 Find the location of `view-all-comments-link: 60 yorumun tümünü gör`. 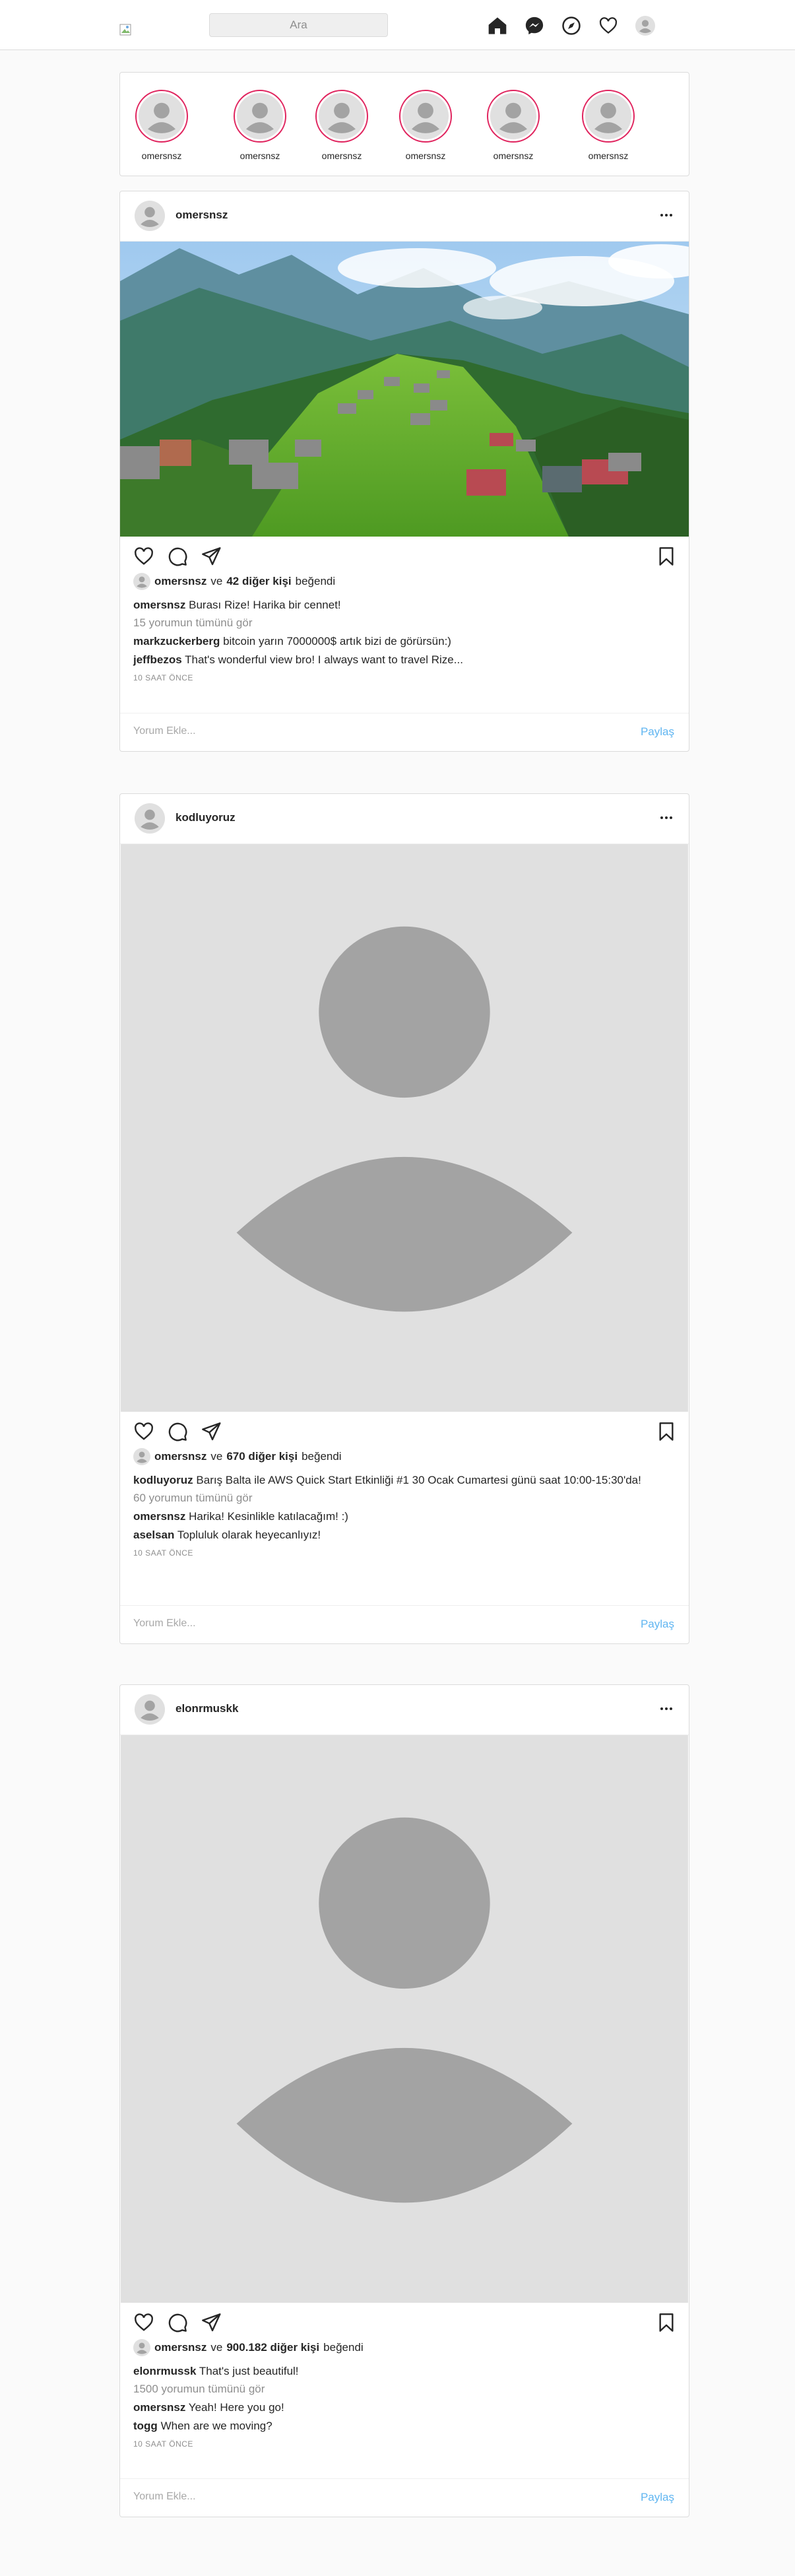

view-all-comments-link: 60 yorumun tümünü gör is located at coordinates (405, 1498).